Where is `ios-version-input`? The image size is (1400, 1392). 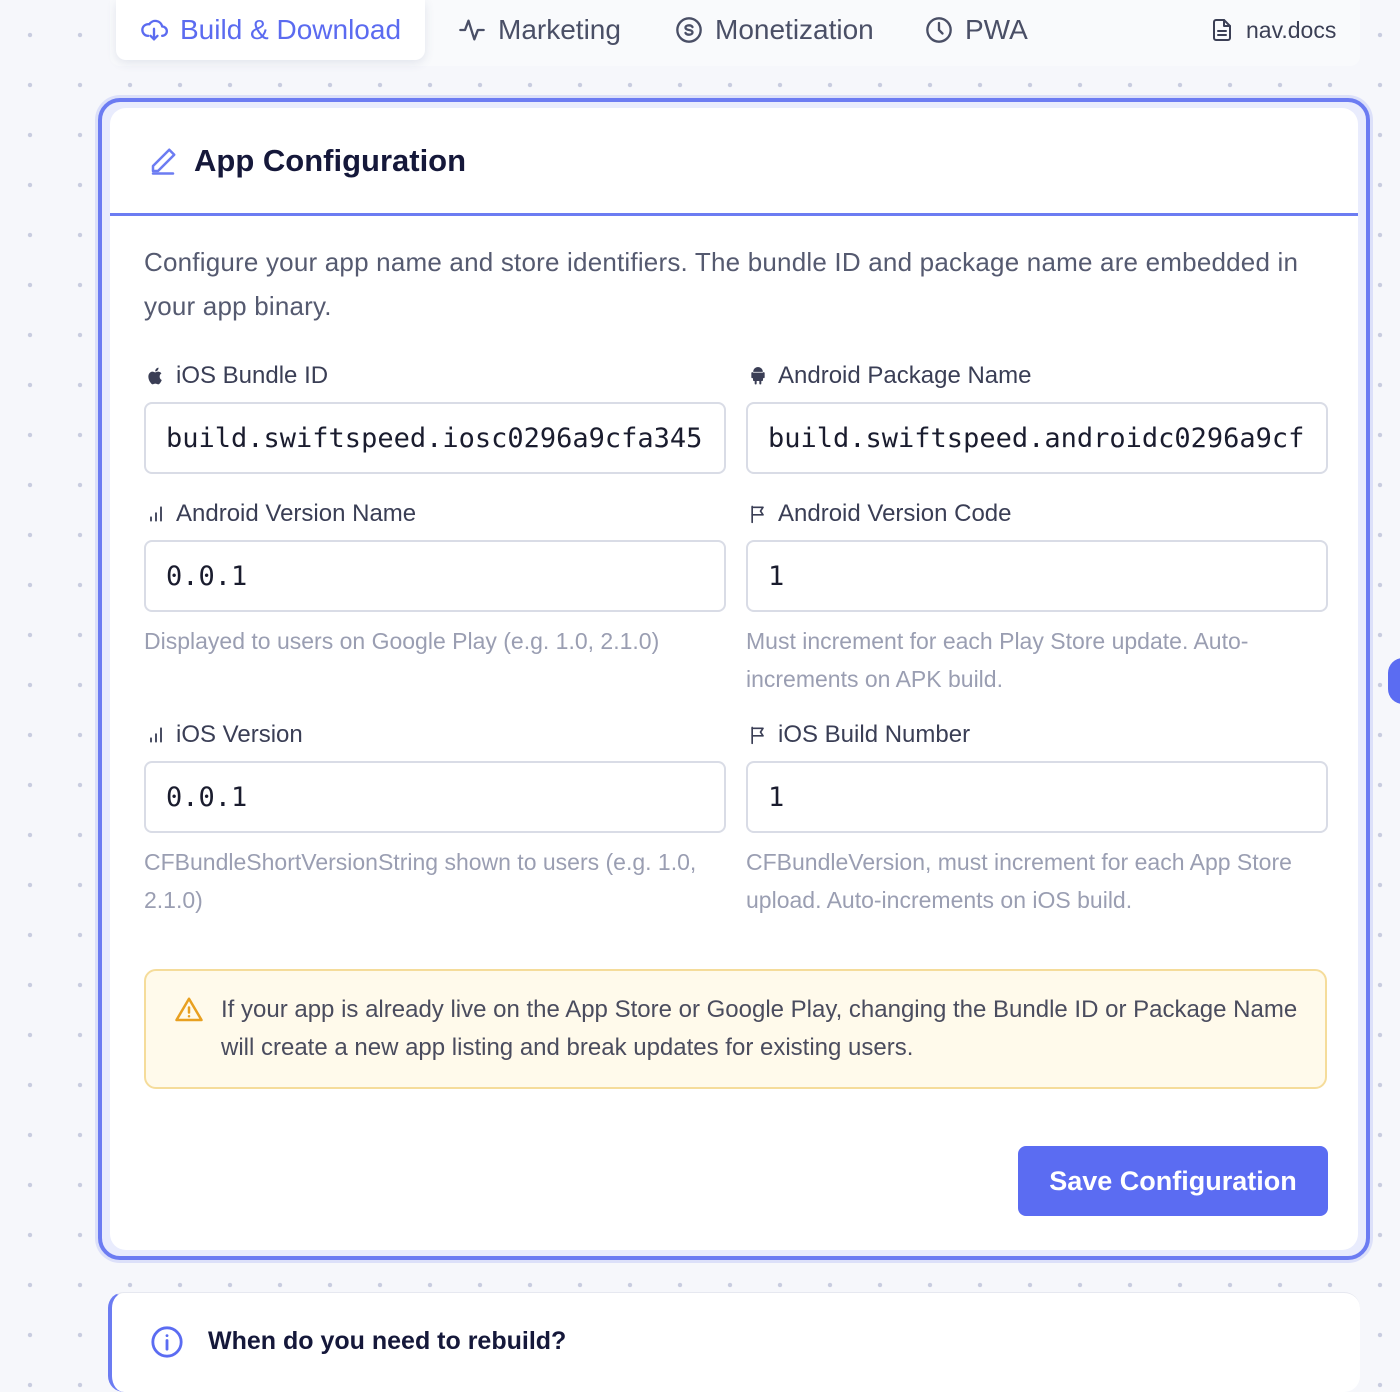 ios-version-input is located at coordinates (435, 797).